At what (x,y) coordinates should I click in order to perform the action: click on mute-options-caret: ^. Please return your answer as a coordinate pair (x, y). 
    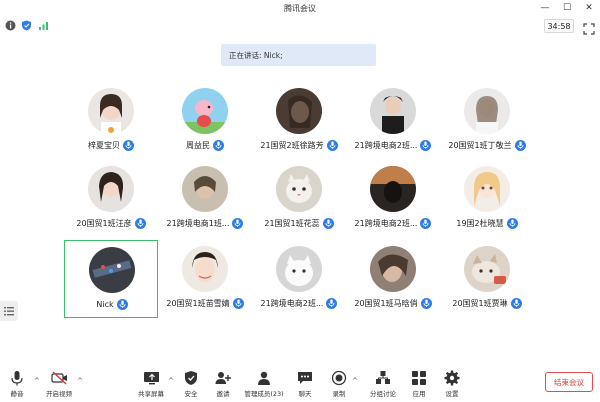
    Looking at the image, I should click on (37, 381).